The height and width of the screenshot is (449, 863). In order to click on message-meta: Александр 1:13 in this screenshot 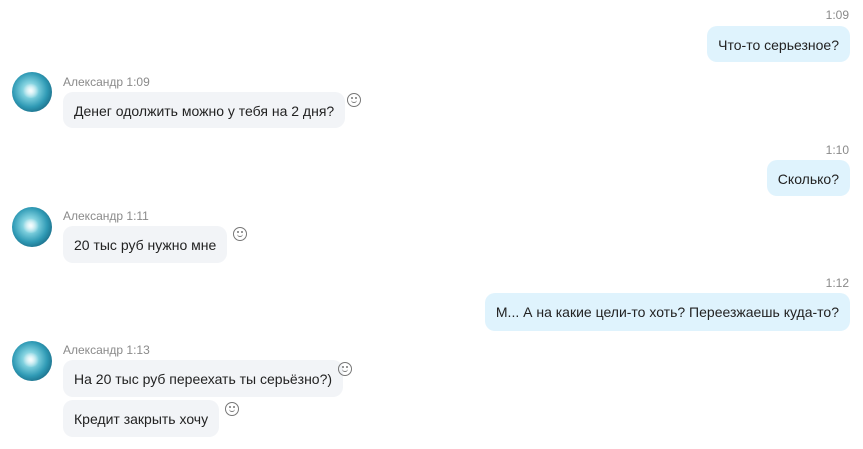, I will do `click(106, 350)`.